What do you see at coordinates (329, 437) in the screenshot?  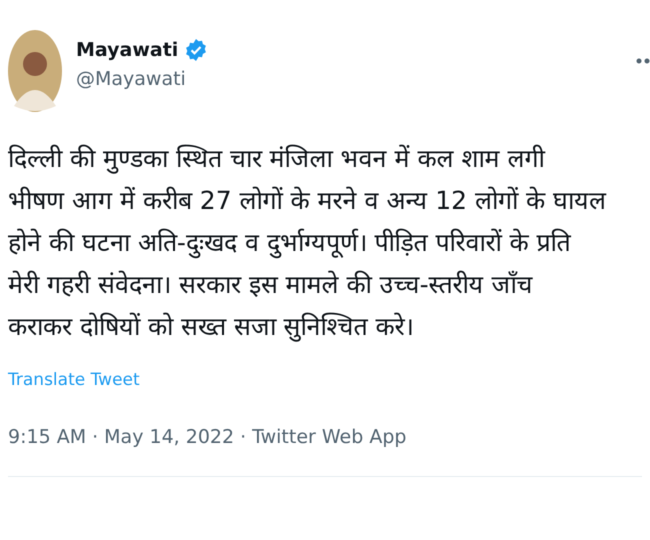 I see `tweet-source: Twitter Web App` at bounding box center [329, 437].